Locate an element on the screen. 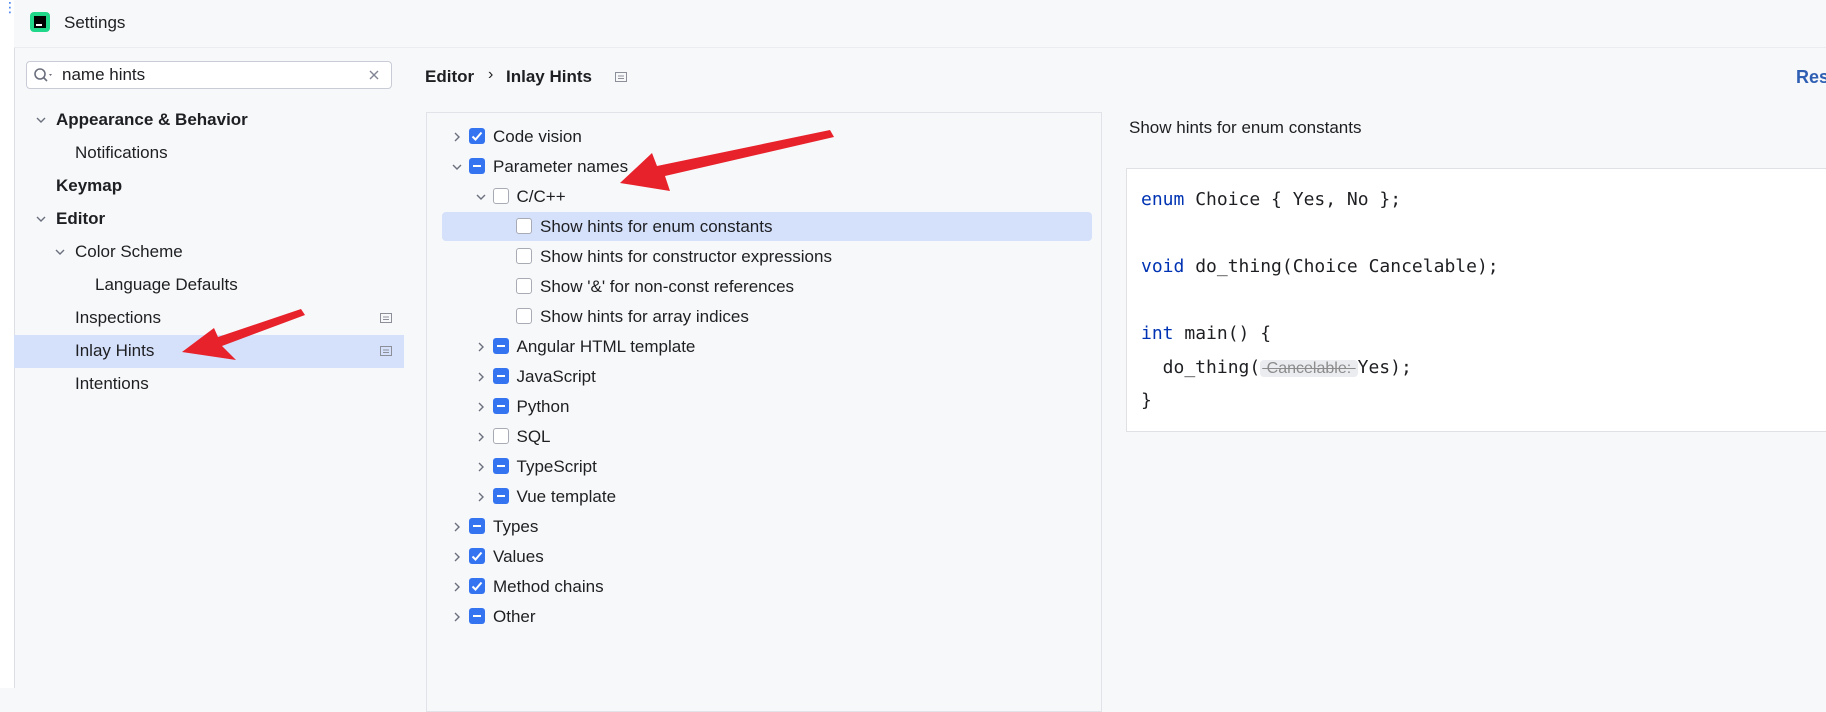  jetbrains-app-icon is located at coordinates (40, 22).